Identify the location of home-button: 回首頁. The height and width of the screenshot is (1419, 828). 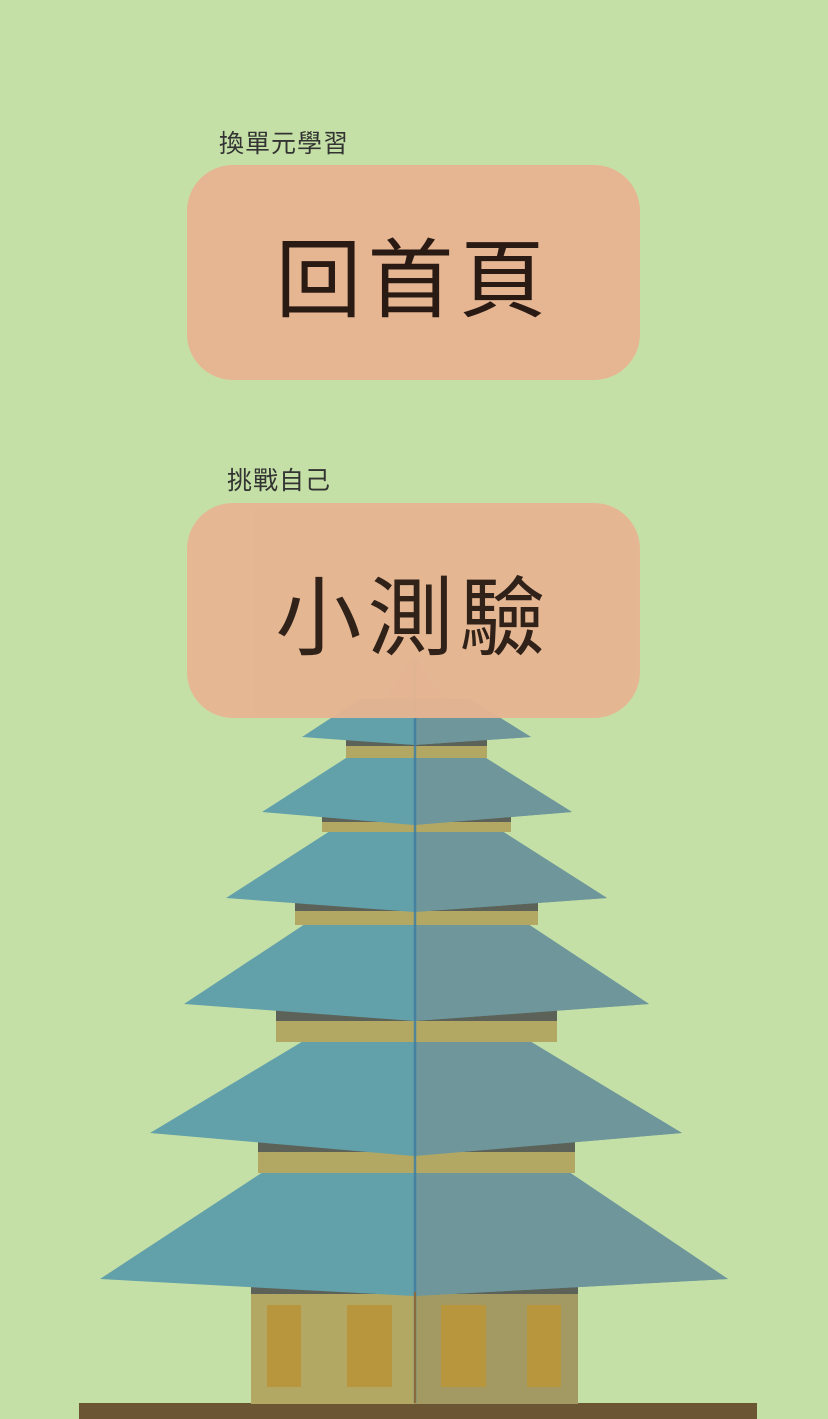
(413, 272).